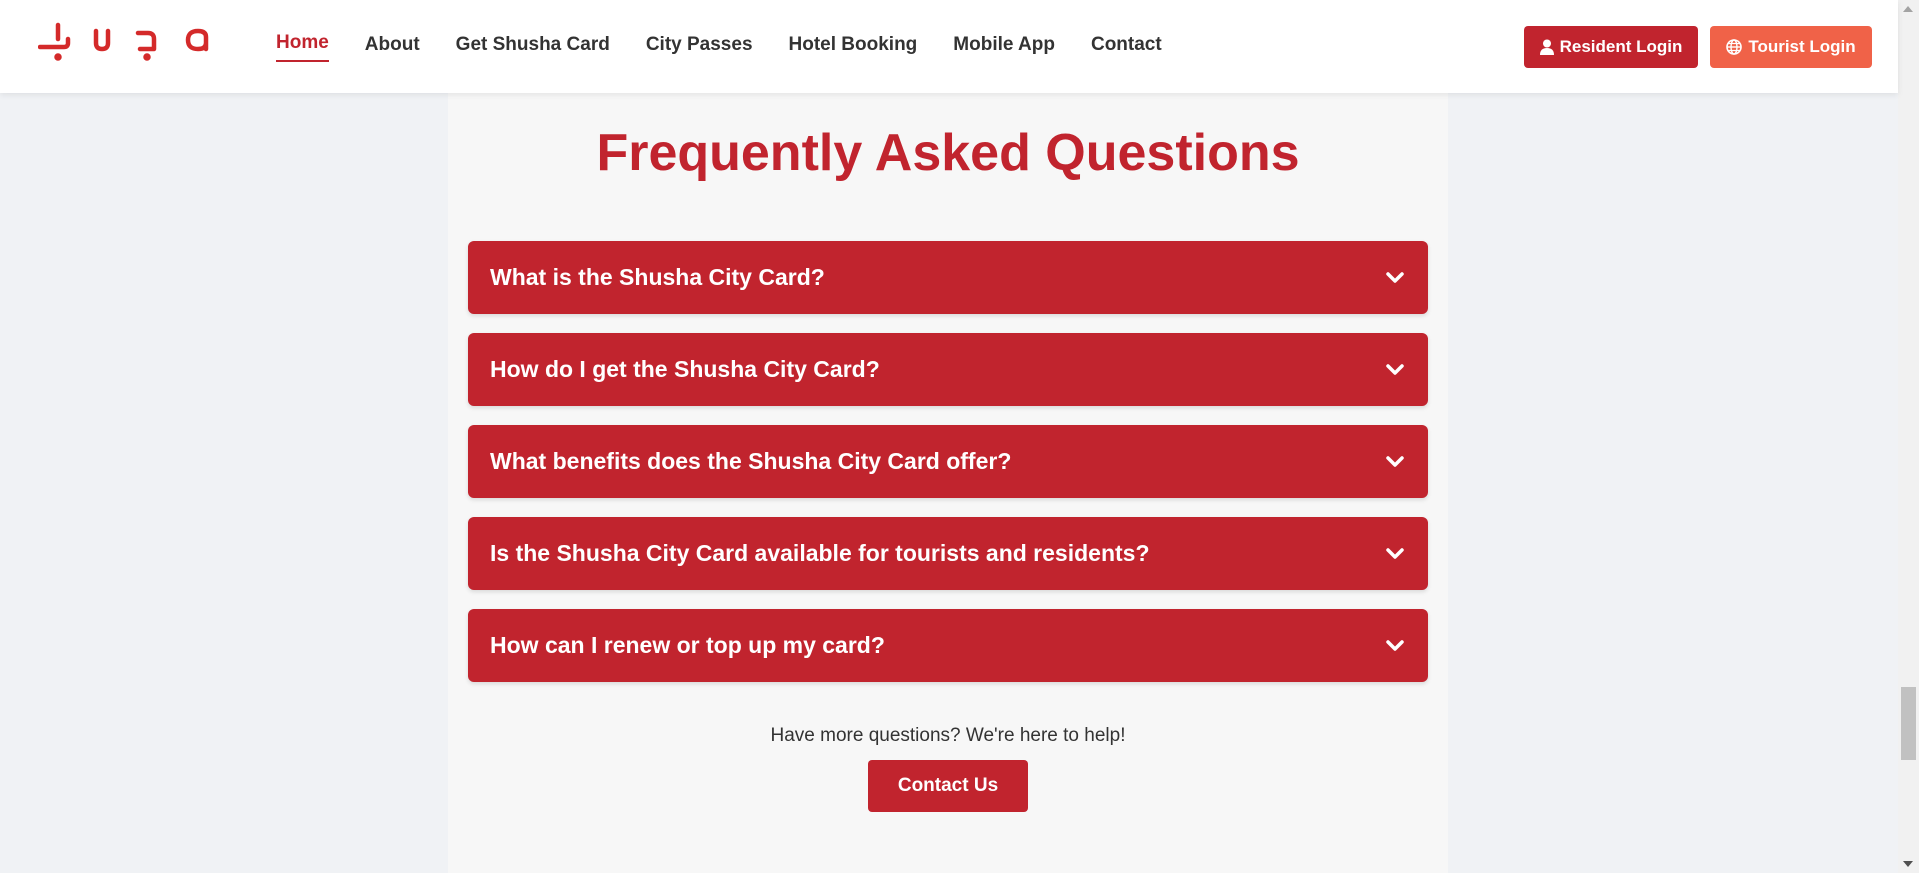 The image size is (1919, 873). I want to click on nav-city-passes: City Passes, so click(699, 45).